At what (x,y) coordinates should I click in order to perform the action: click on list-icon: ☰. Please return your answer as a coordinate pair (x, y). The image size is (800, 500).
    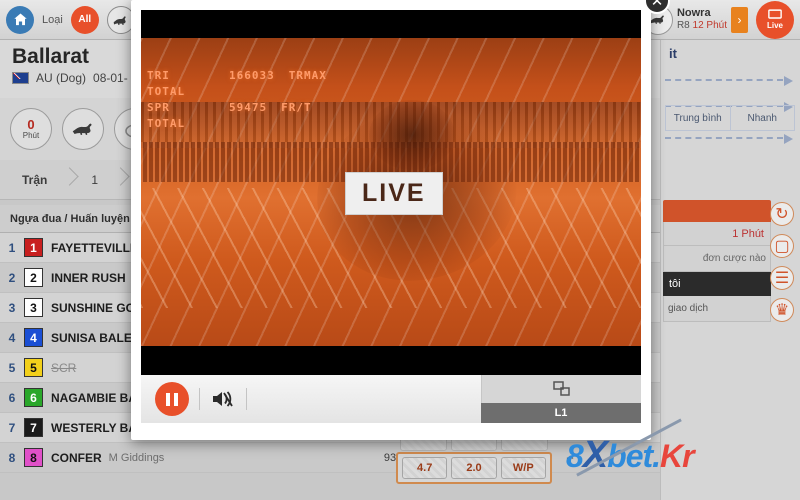
    Looking at the image, I should click on (782, 278).